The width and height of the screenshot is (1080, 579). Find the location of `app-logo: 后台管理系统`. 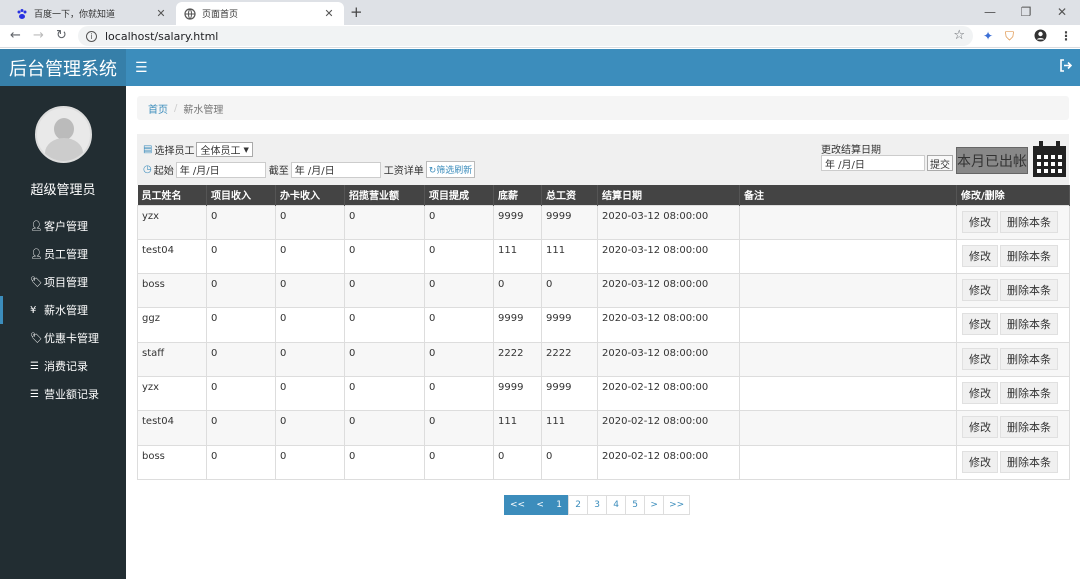

app-logo: 后台管理系统 is located at coordinates (63, 67).